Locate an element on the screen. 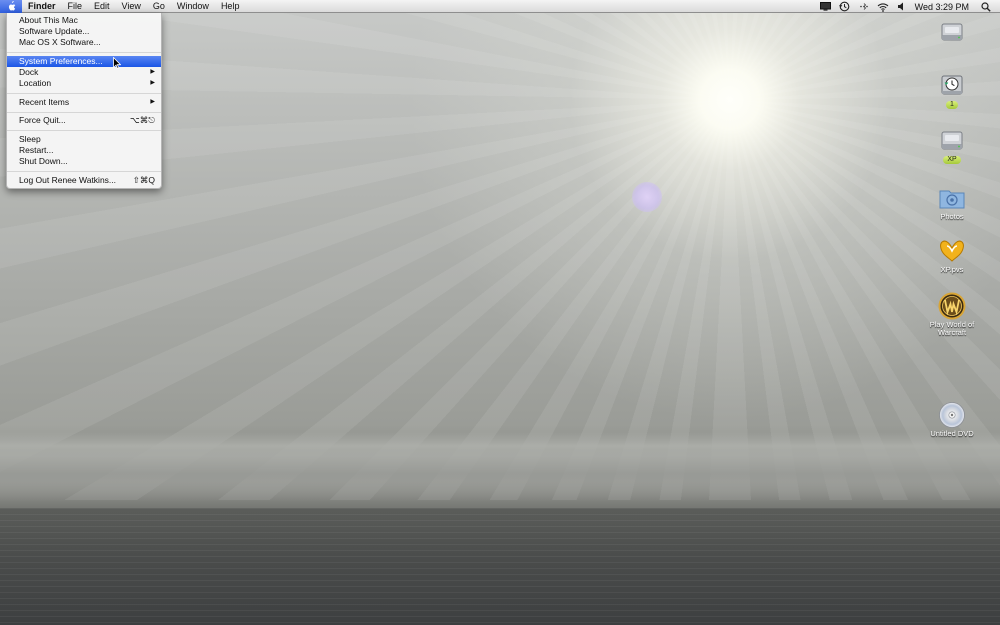 Image resolution: width=1000 pixels, height=625 pixels. wifi-icon is located at coordinates (883, 7).